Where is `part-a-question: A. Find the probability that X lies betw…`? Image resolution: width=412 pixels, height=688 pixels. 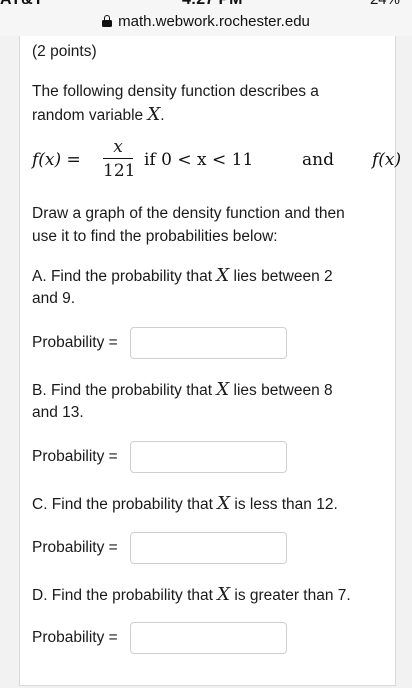
part-a-question: A. Find the probability that X lies betw… is located at coordinates (182, 275).